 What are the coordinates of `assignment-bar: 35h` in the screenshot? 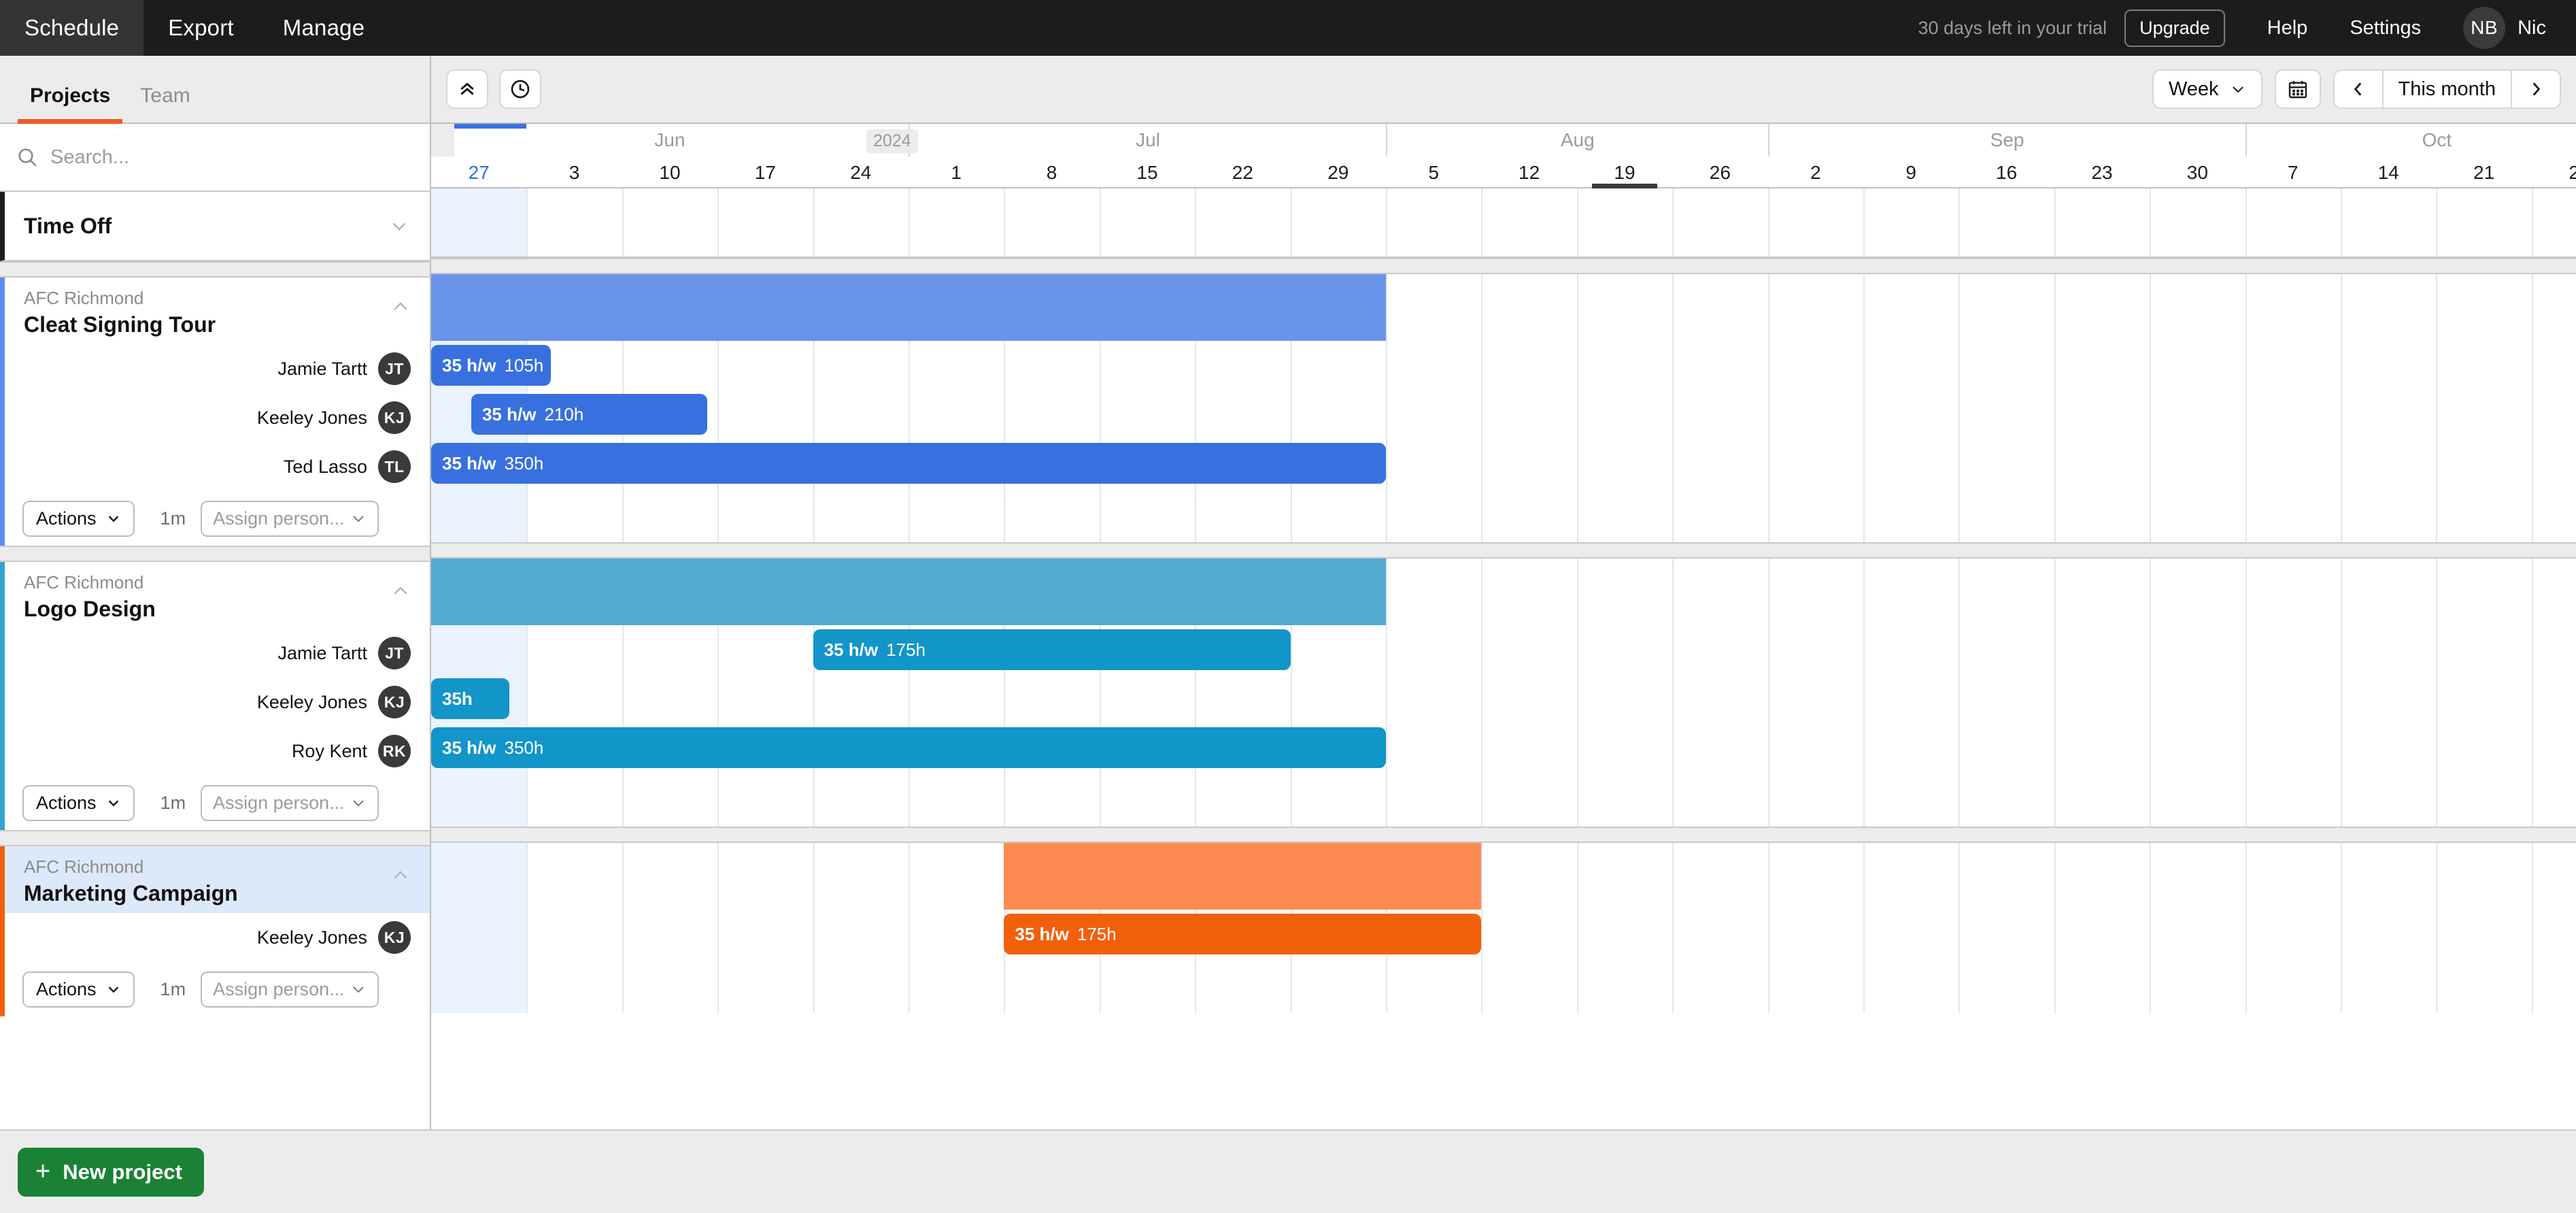 It's located at (470, 698).